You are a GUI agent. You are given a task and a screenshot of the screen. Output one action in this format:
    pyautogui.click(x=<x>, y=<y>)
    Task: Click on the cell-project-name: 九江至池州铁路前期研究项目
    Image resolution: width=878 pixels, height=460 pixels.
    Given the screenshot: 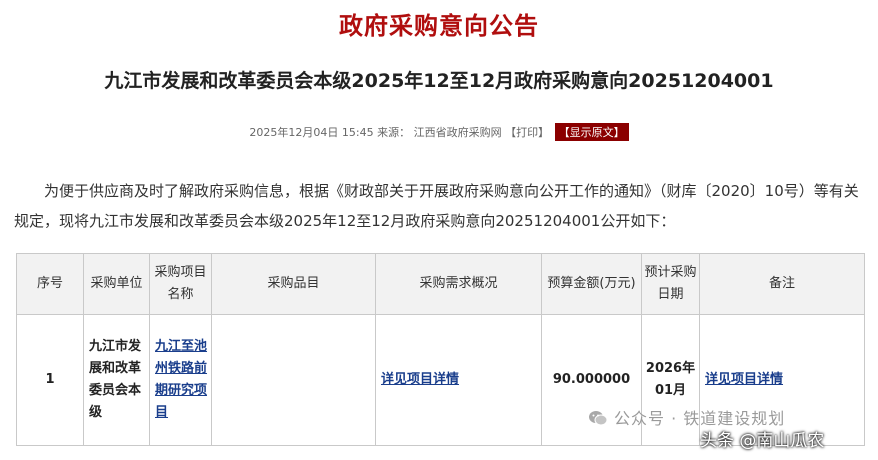 What is the action you would take?
    pyautogui.click(x=180, y=380)
    